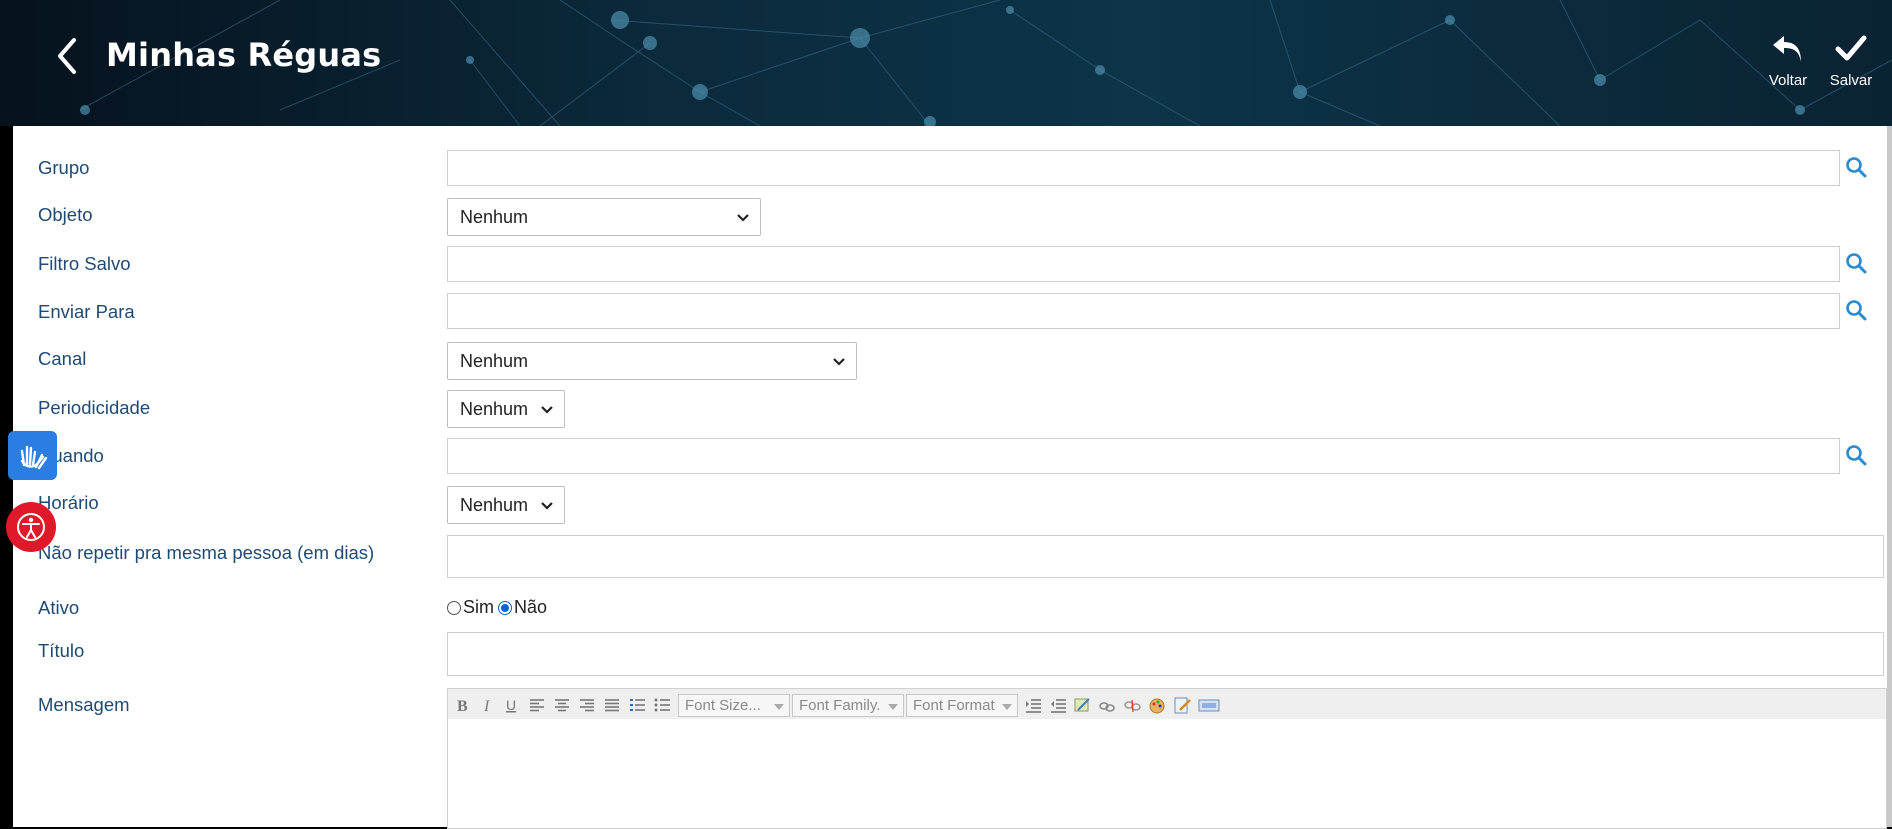 The image size is (1892, 829). I want to click on align-center-icon, so click(562, 705).